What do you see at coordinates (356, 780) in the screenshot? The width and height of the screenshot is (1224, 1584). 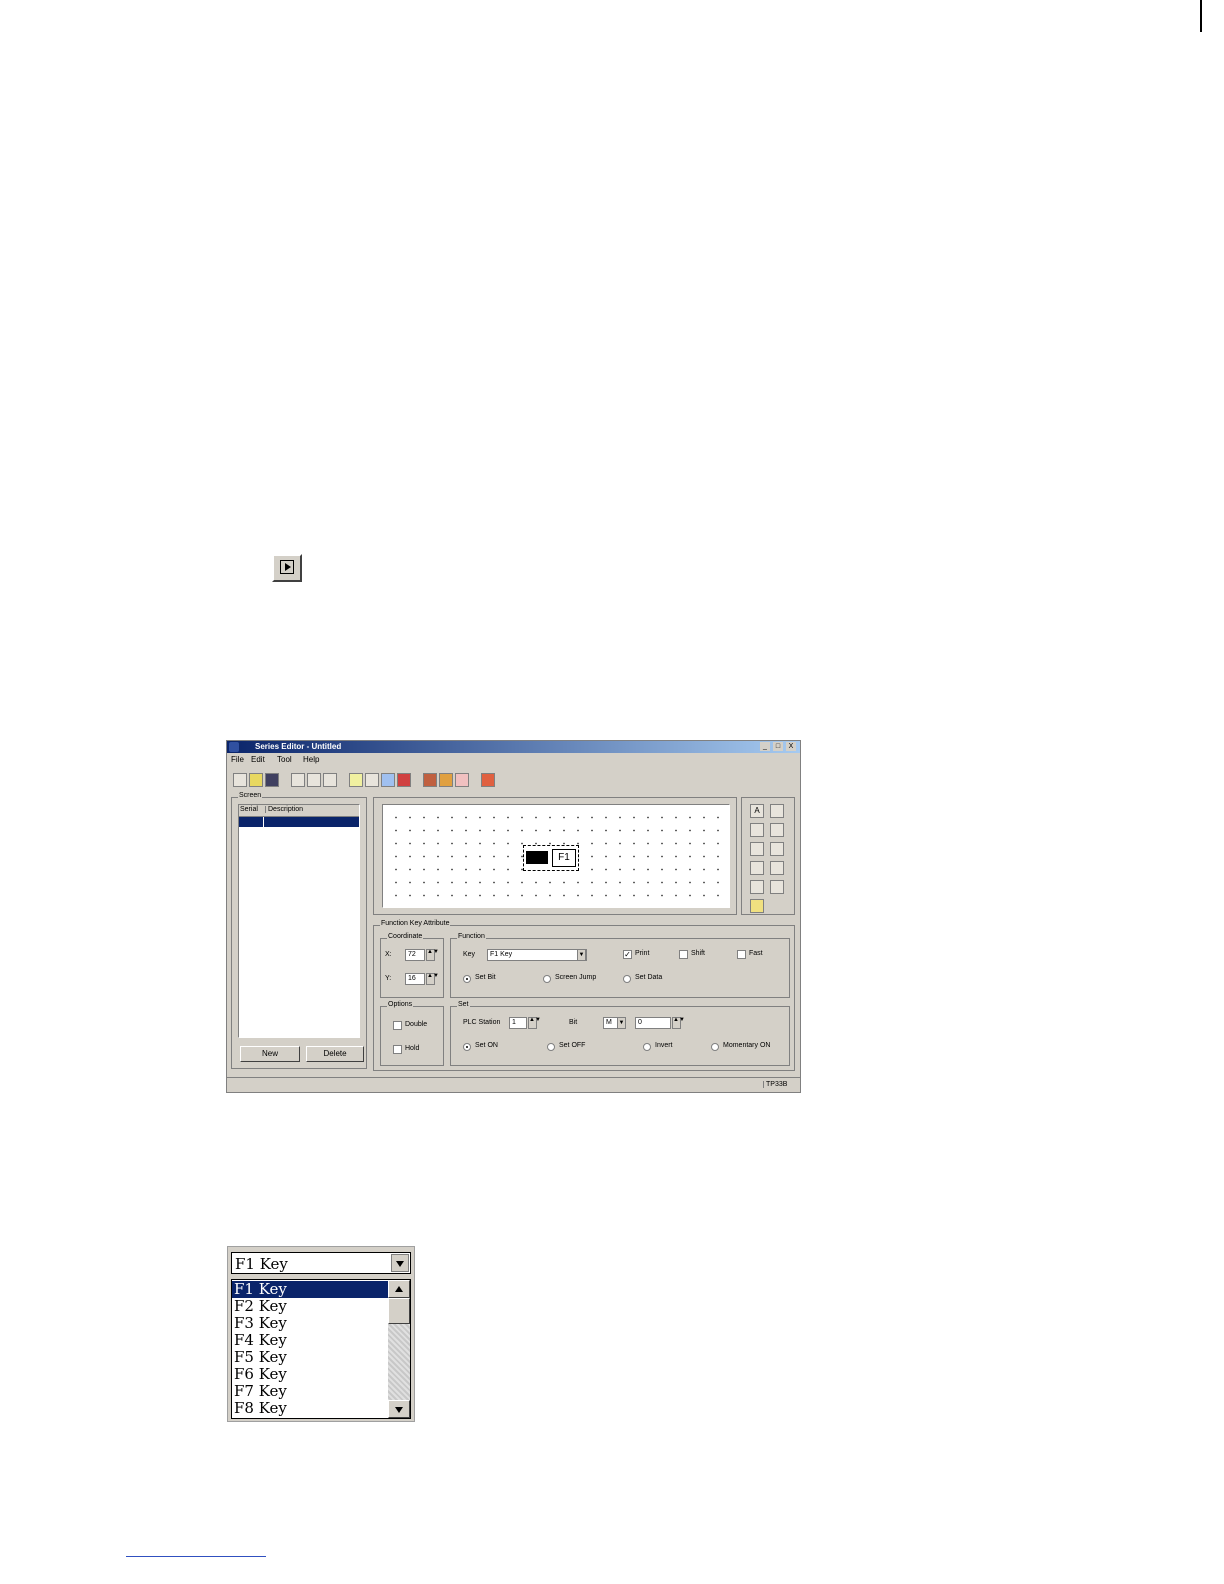 I see `new-screen-icon` at bounding box center [356, 780].